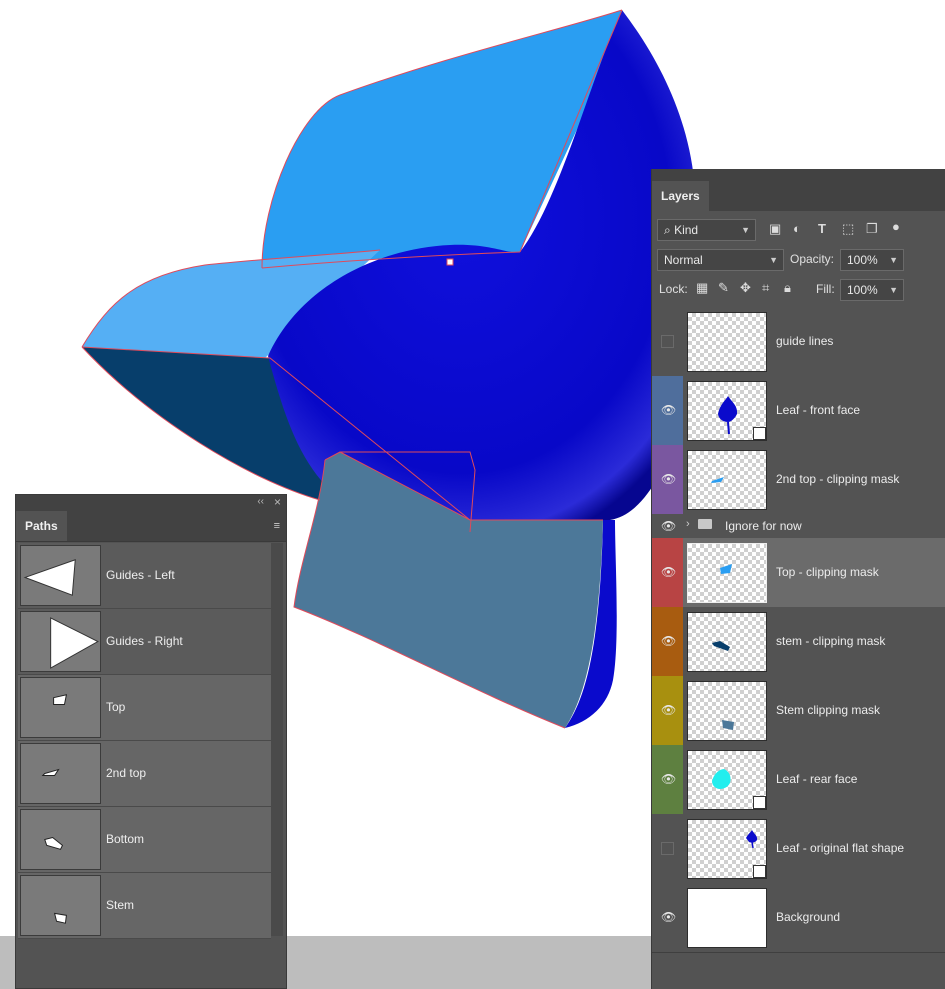 Image resolution: width=945 pixels, height=989 pixels. I want to click on adjustment-filter-icon: ◐, so click(797, 228).